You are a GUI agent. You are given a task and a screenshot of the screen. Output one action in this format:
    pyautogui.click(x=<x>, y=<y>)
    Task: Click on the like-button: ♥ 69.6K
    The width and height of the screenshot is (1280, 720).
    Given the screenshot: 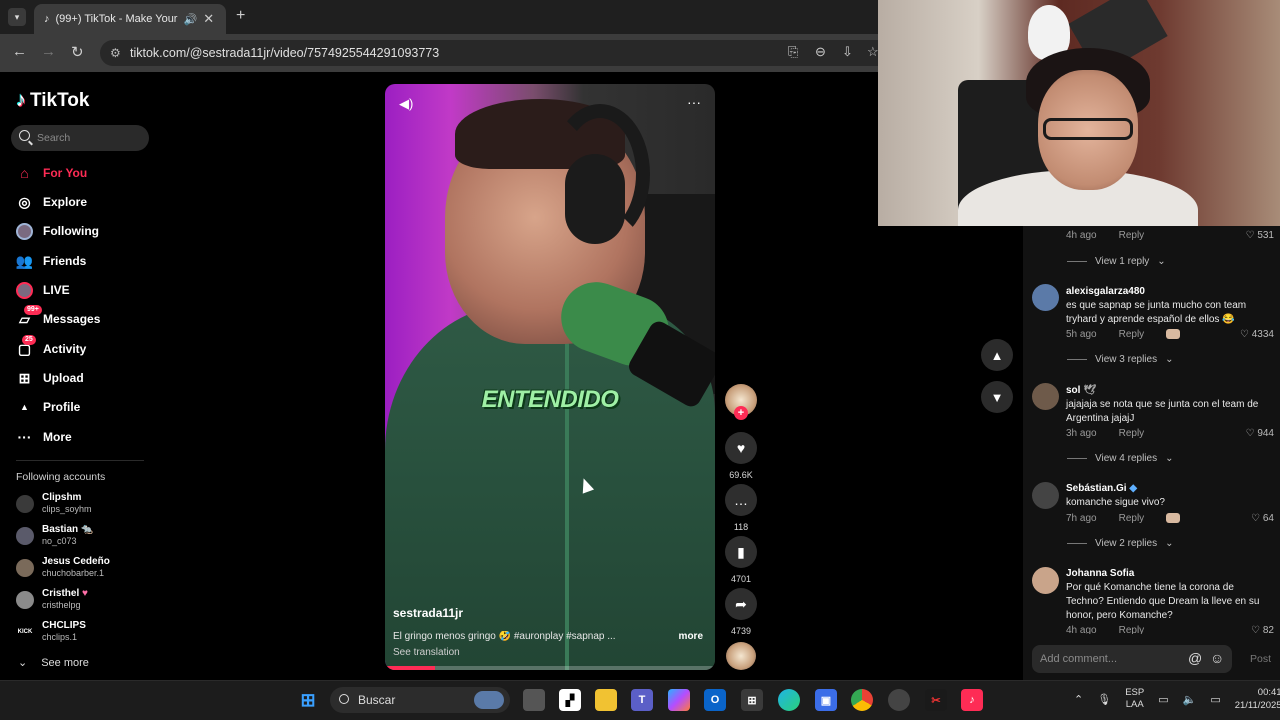 What is the action you would take?
    pyautogui.click(x=741, y=456)
    